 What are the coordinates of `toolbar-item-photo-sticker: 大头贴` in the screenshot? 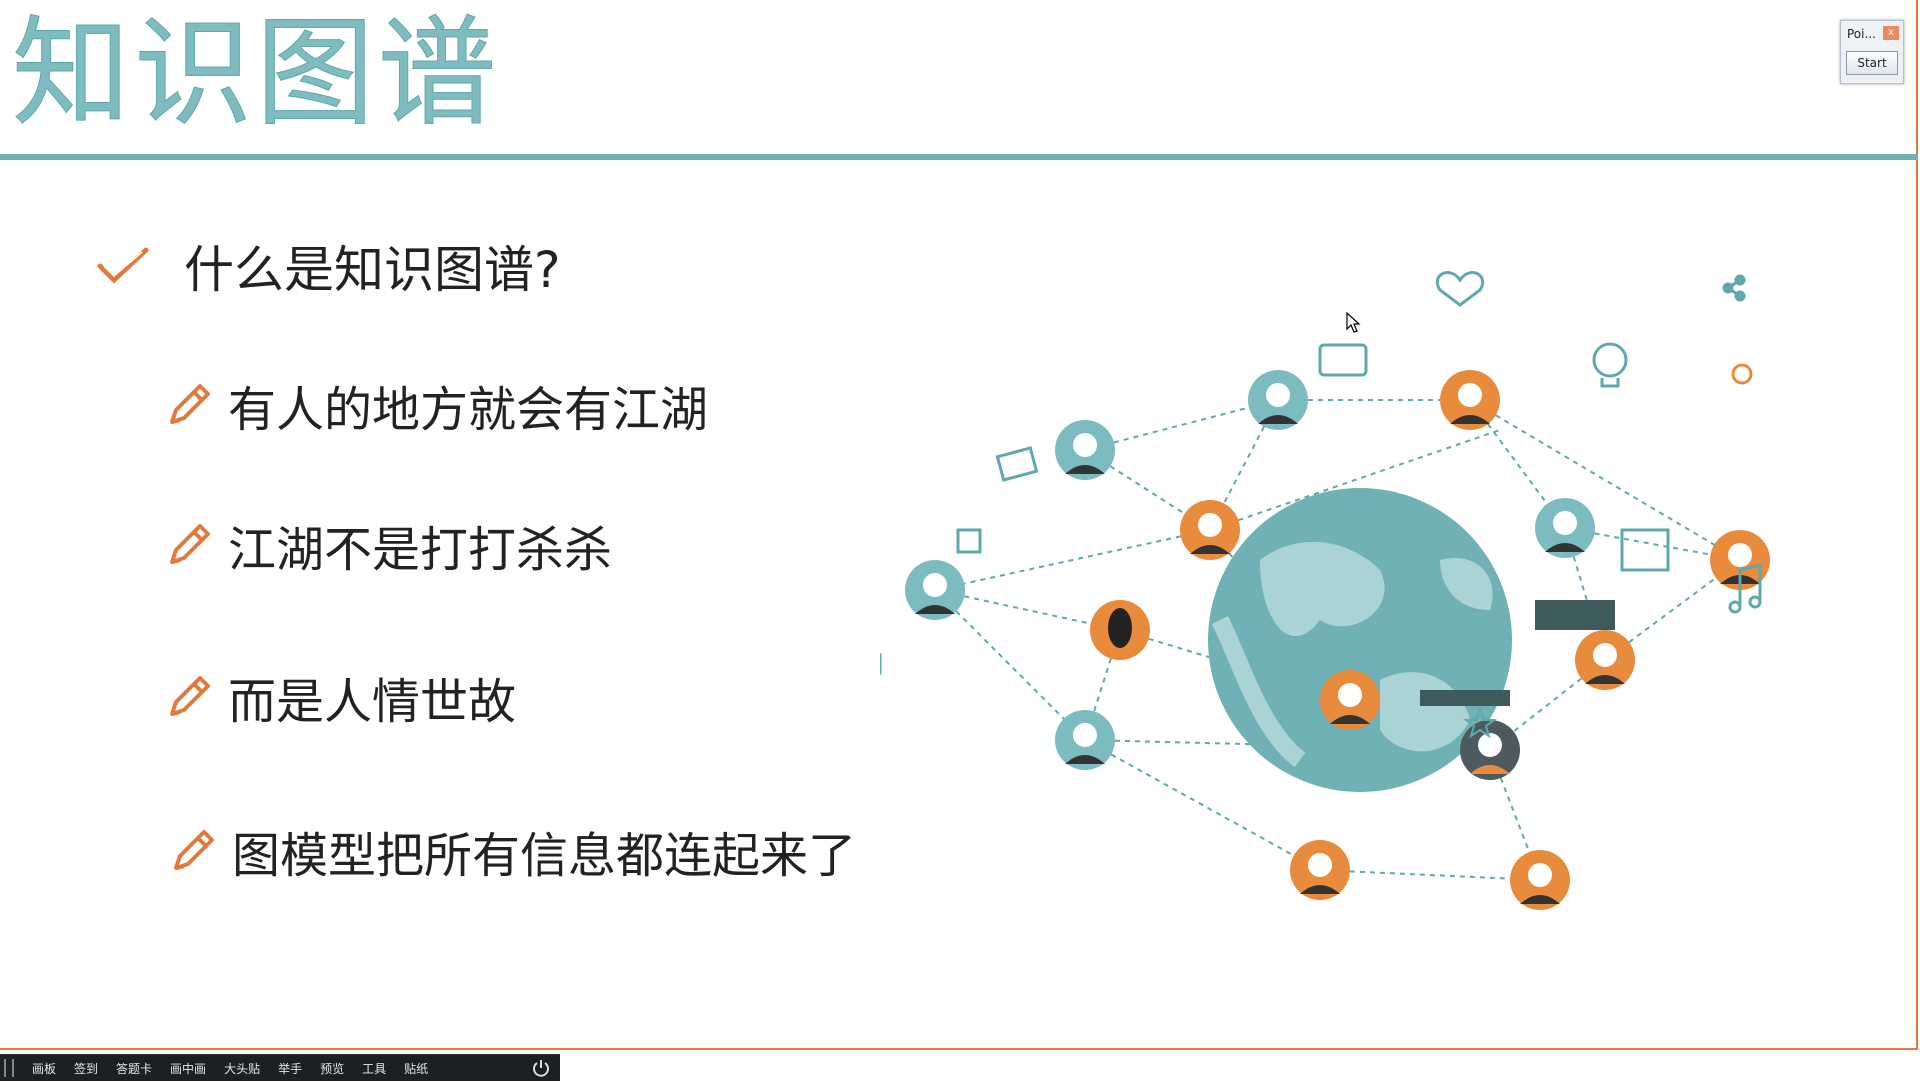 It's located at (242, 1068).